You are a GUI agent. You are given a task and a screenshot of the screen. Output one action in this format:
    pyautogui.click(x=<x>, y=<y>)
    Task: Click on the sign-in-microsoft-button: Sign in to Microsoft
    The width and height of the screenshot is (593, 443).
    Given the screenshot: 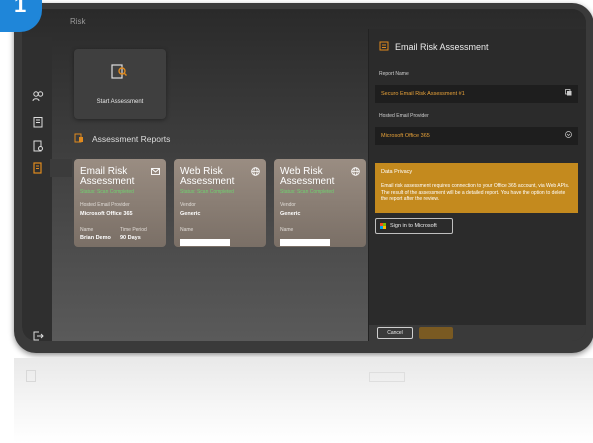 What is the action you would take?
    pyautogui.click(x=414, y=226)
    